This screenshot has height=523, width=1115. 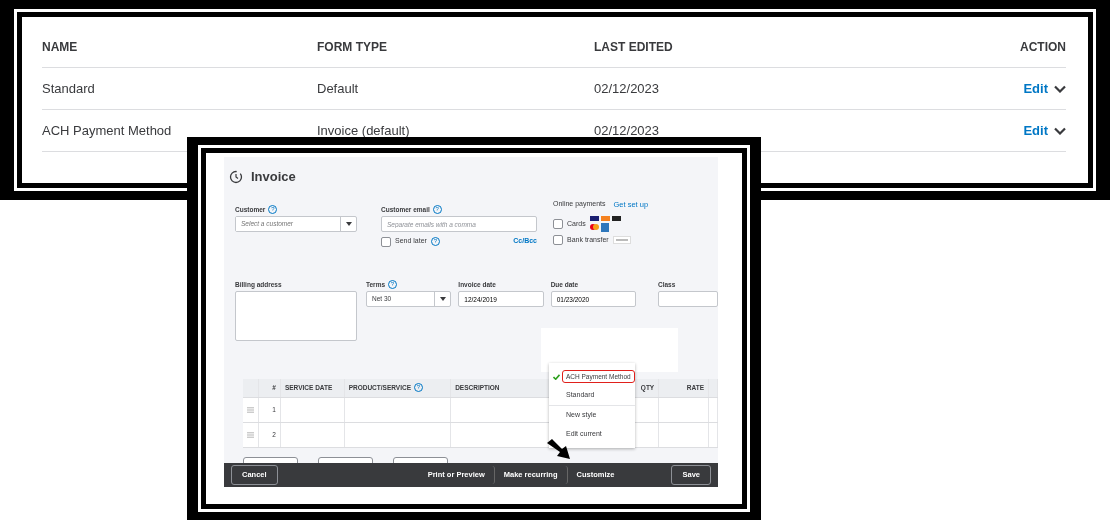 I want to click on invoice-title: Invoice, so click(x=273, y=177).